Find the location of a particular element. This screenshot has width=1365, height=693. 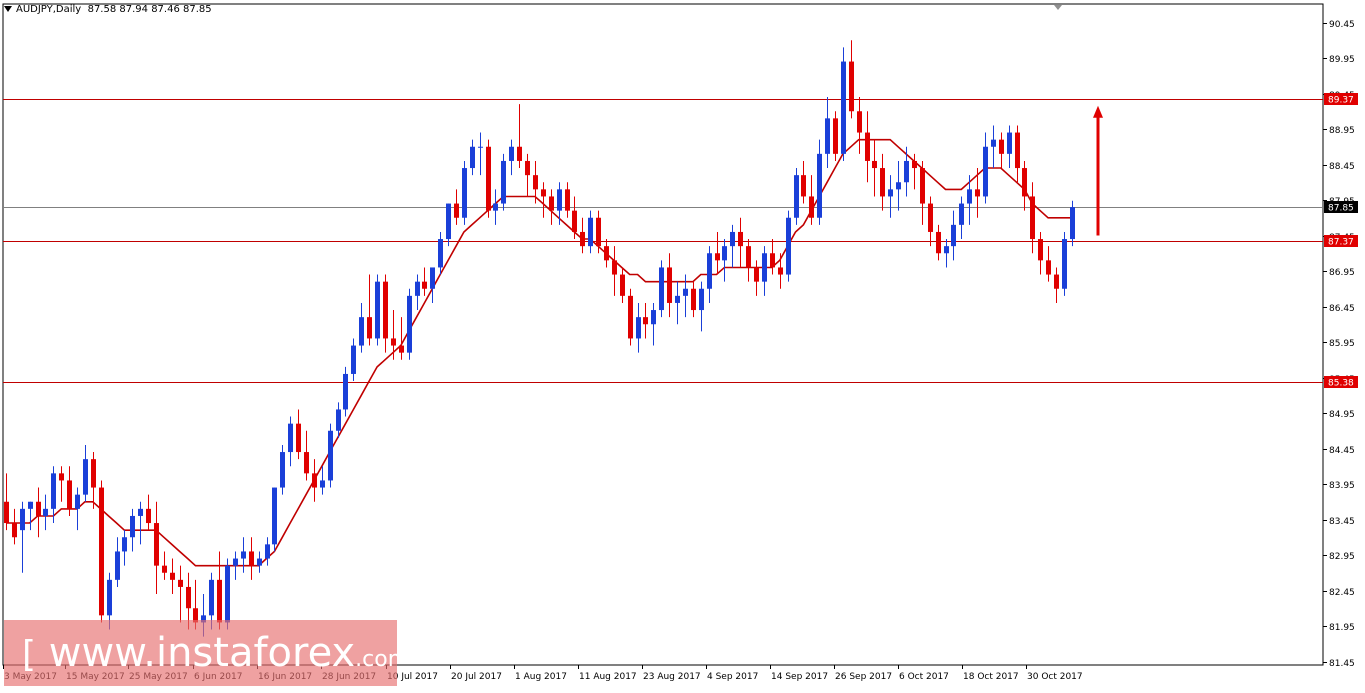

symbol-label: AUDJPY,Daily is located at coordinates (49, 9).